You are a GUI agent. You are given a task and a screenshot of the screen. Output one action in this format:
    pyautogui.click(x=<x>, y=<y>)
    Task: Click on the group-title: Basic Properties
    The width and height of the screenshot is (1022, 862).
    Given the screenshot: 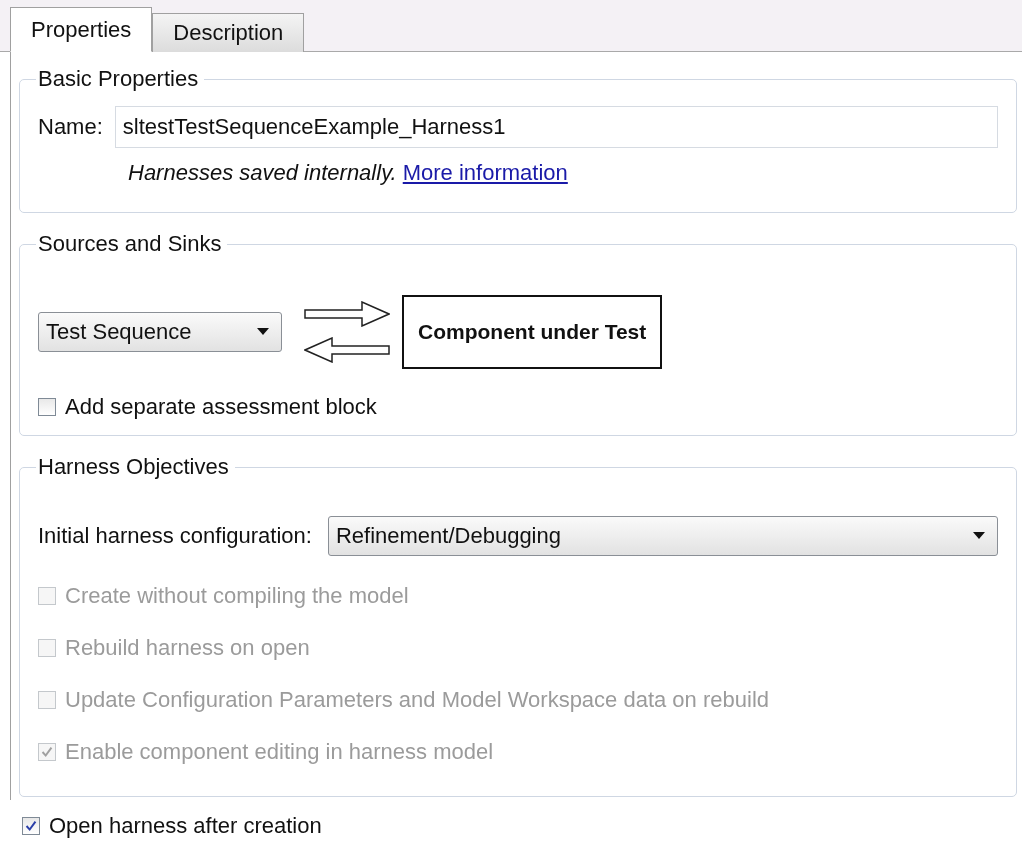 What is the action you would take?
    pyautogui.click(x=118, y=79)
    